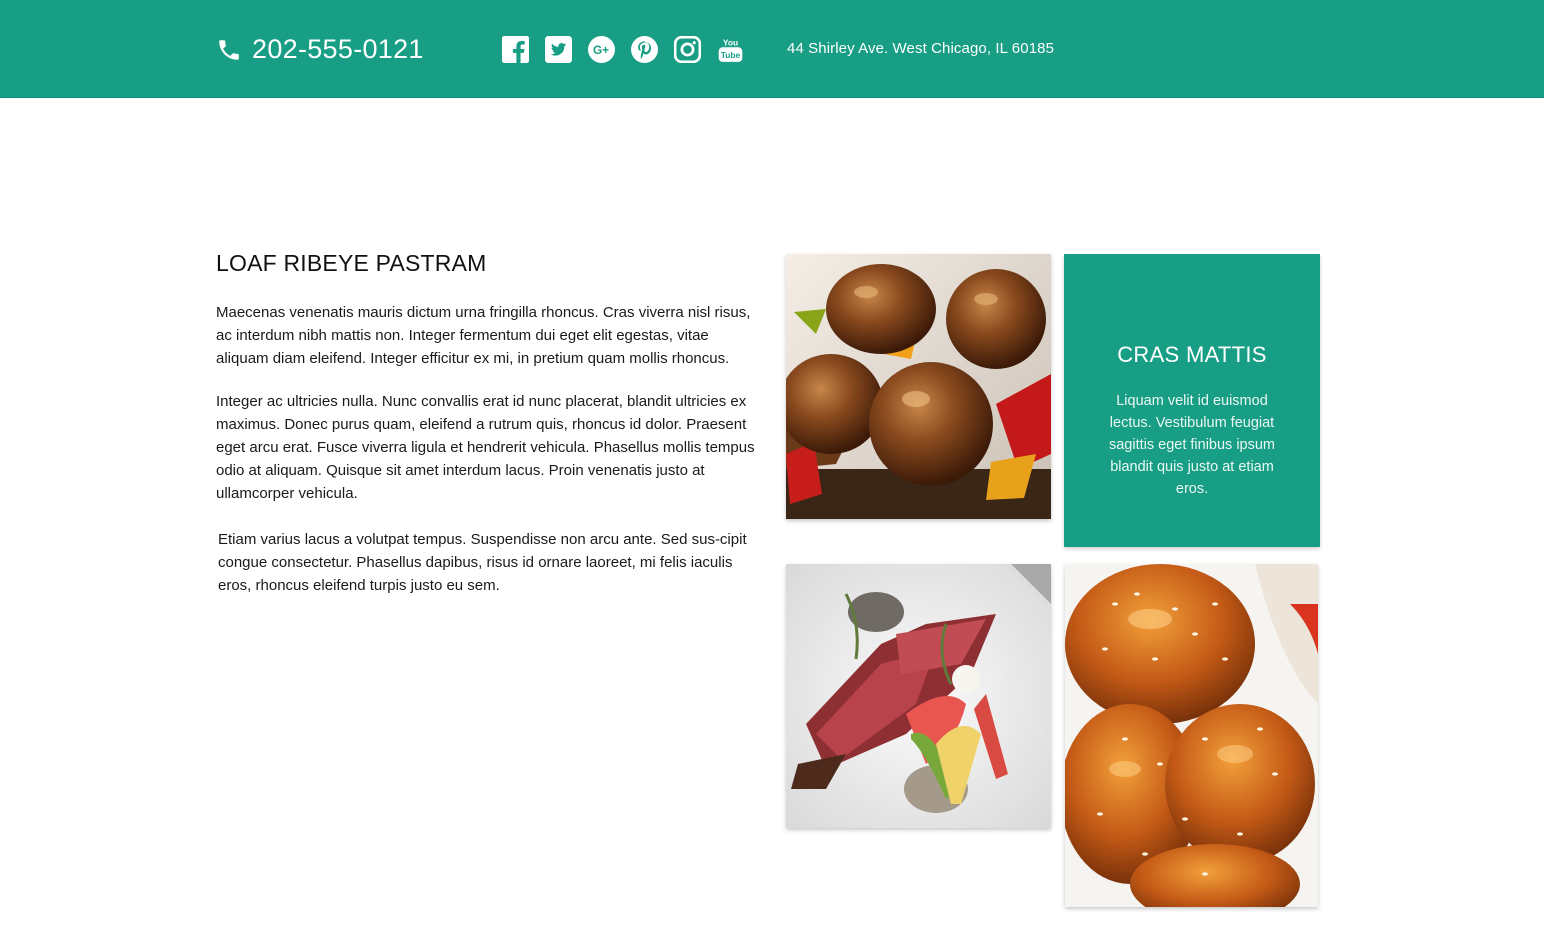 The height and width of the screenshot is (944, 1544). I want to click on meatballs-photo, so click(918, 386).